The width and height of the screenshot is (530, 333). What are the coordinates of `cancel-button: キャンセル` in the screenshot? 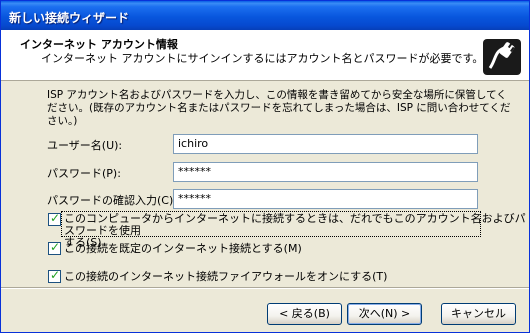 It's located at (478, 314).